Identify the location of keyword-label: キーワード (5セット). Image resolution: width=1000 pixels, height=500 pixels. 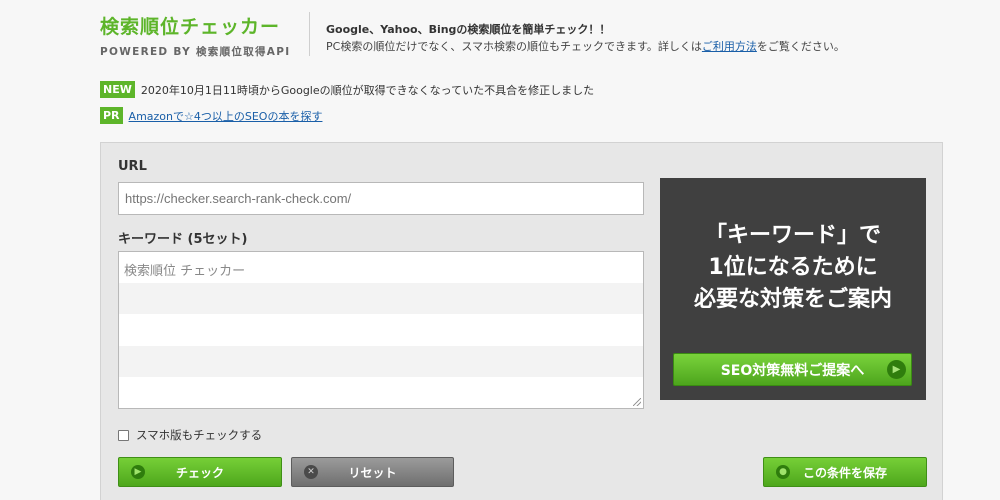
(183, 239).